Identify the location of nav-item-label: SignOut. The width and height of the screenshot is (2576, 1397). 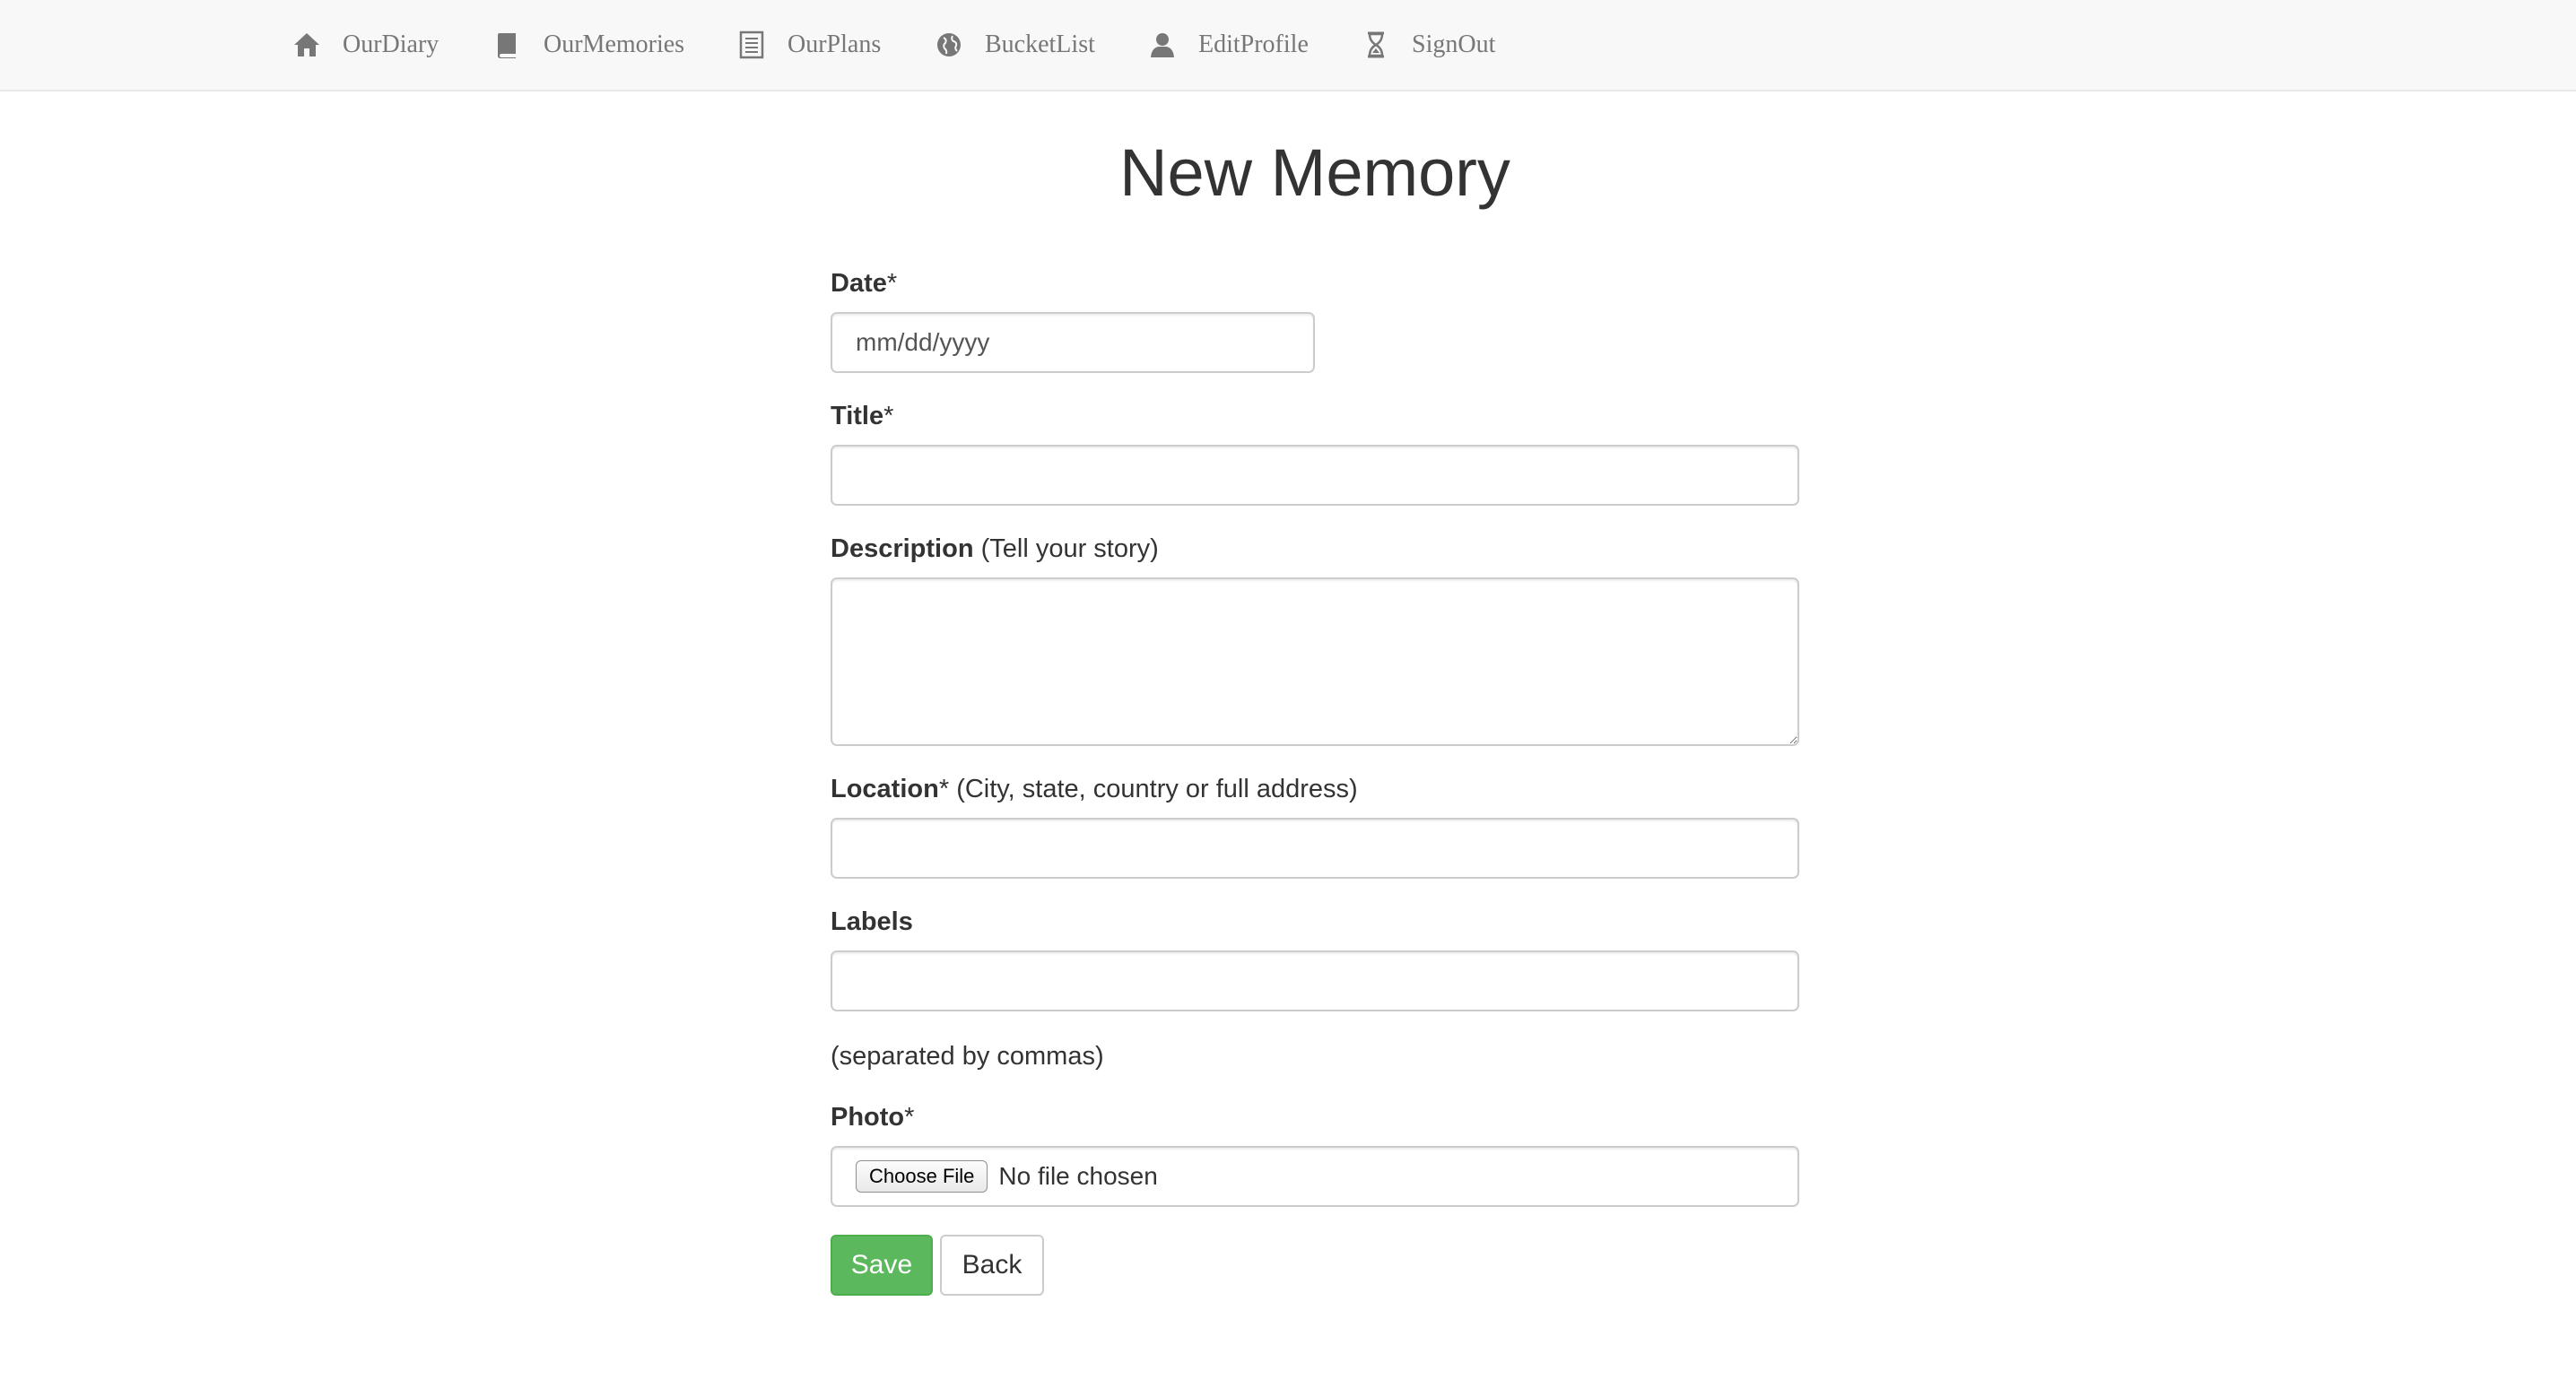
(1454, 44).